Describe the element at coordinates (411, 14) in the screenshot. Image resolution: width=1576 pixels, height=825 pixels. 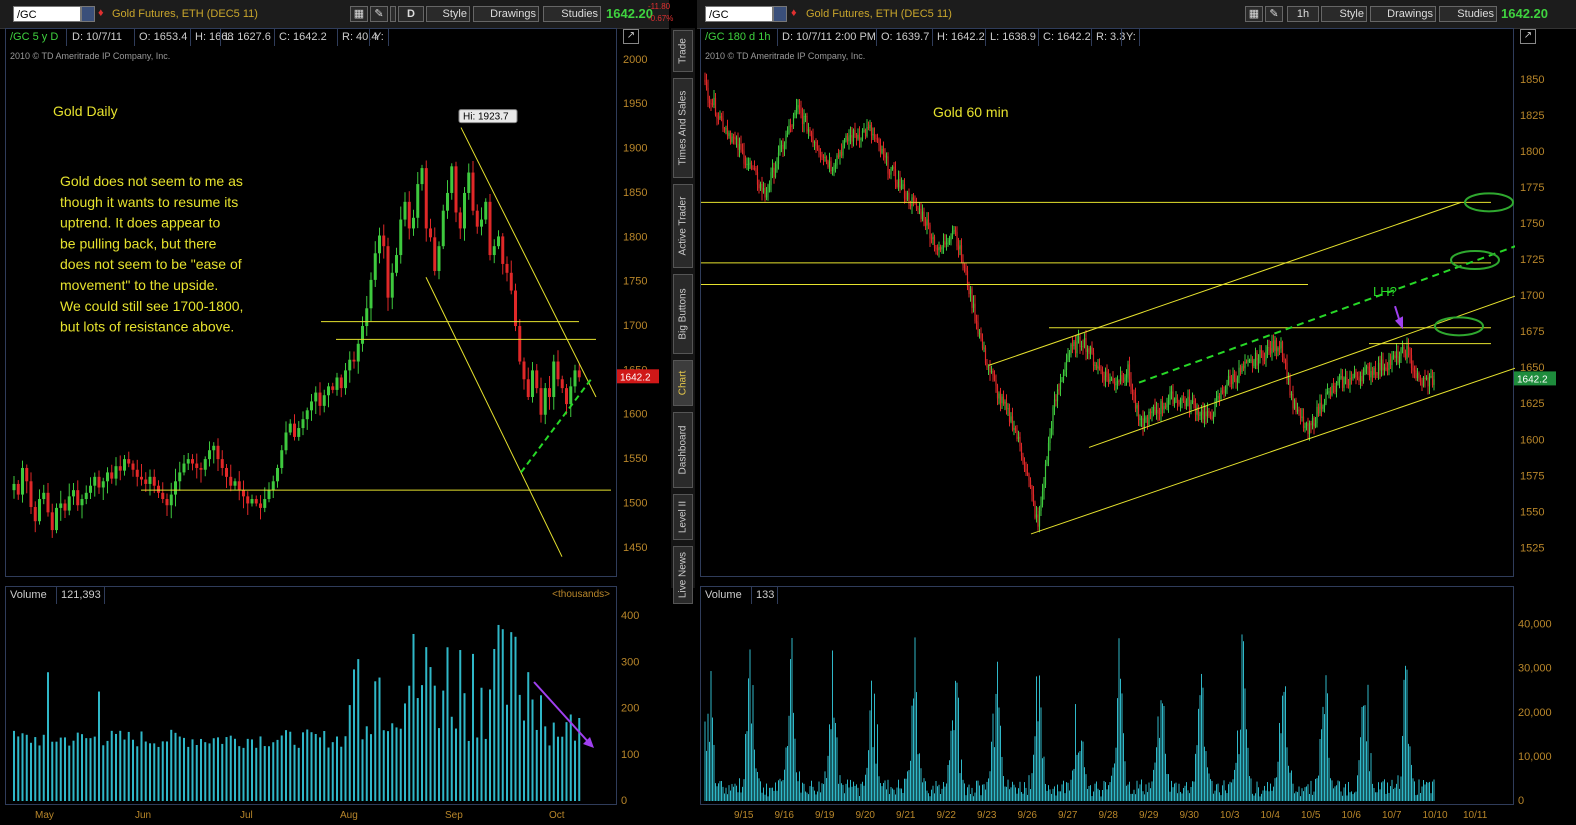
I see `left-period-button: D` at that location.